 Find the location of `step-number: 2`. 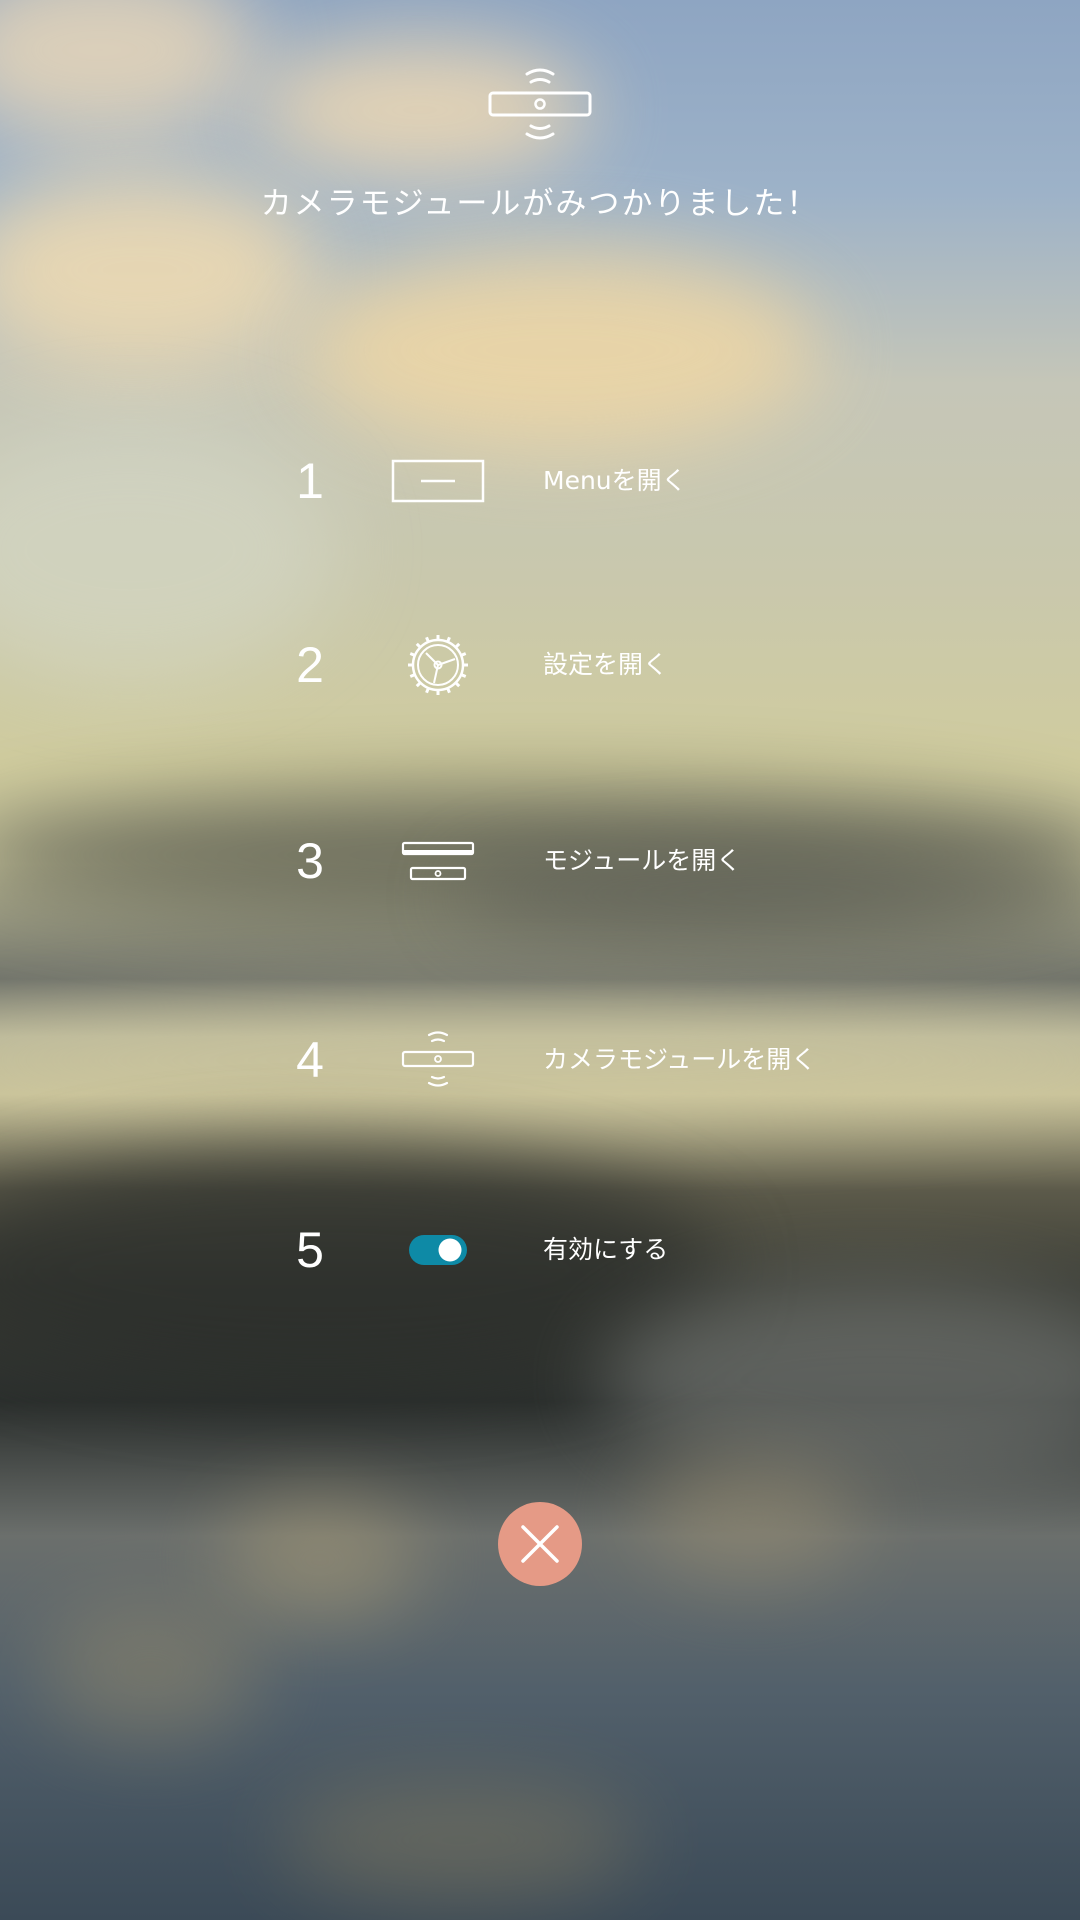

step-number: 2 is located at coordinates (310, 665).